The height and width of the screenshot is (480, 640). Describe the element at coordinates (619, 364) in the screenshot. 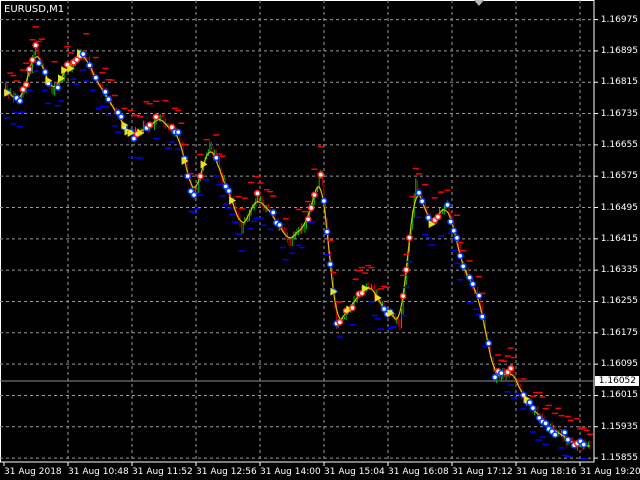

I see `price-tick-label: 1.16095` at that location.